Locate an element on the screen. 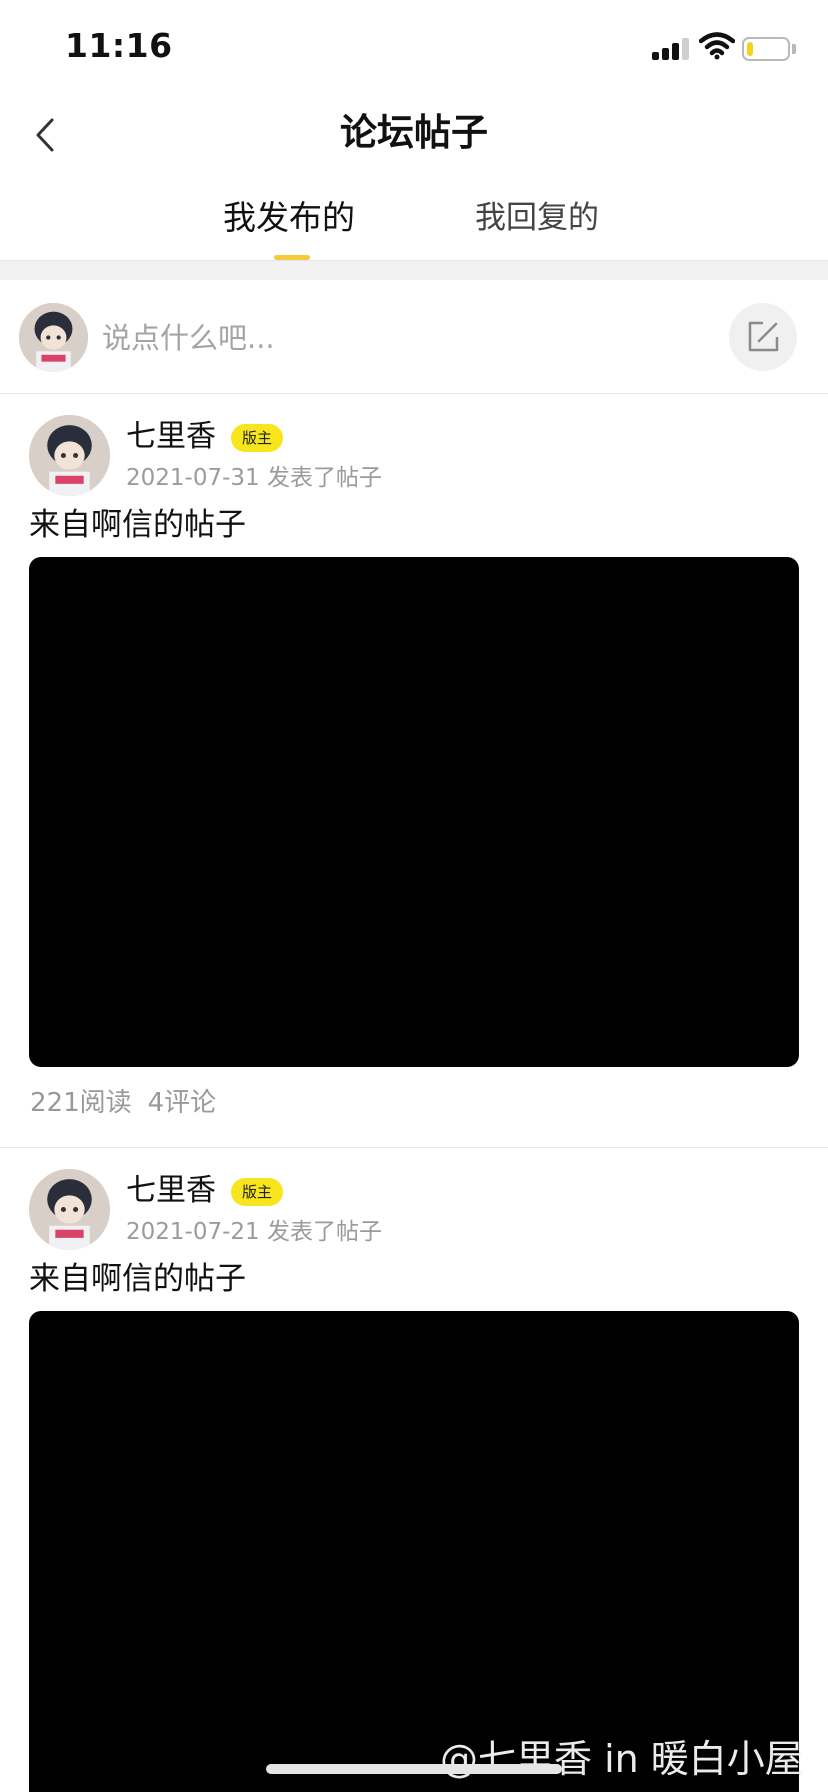 The width and height of the screenshot is (828, 1792). post-stats: 221阅读 4评论 is located at coordinates (131, 1103).